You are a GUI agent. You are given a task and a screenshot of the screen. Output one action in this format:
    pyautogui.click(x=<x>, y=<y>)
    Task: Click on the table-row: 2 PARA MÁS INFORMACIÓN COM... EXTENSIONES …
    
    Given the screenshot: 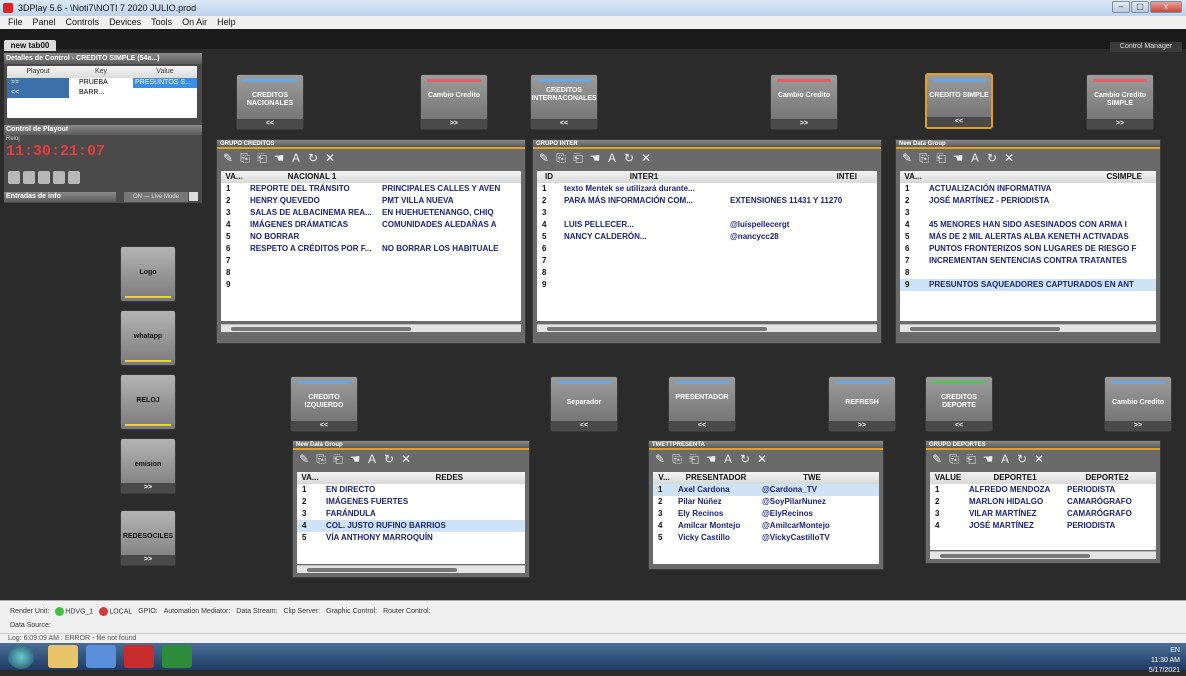 What is the action you would take?
    pyautogui.click(x=707, y=201)
    